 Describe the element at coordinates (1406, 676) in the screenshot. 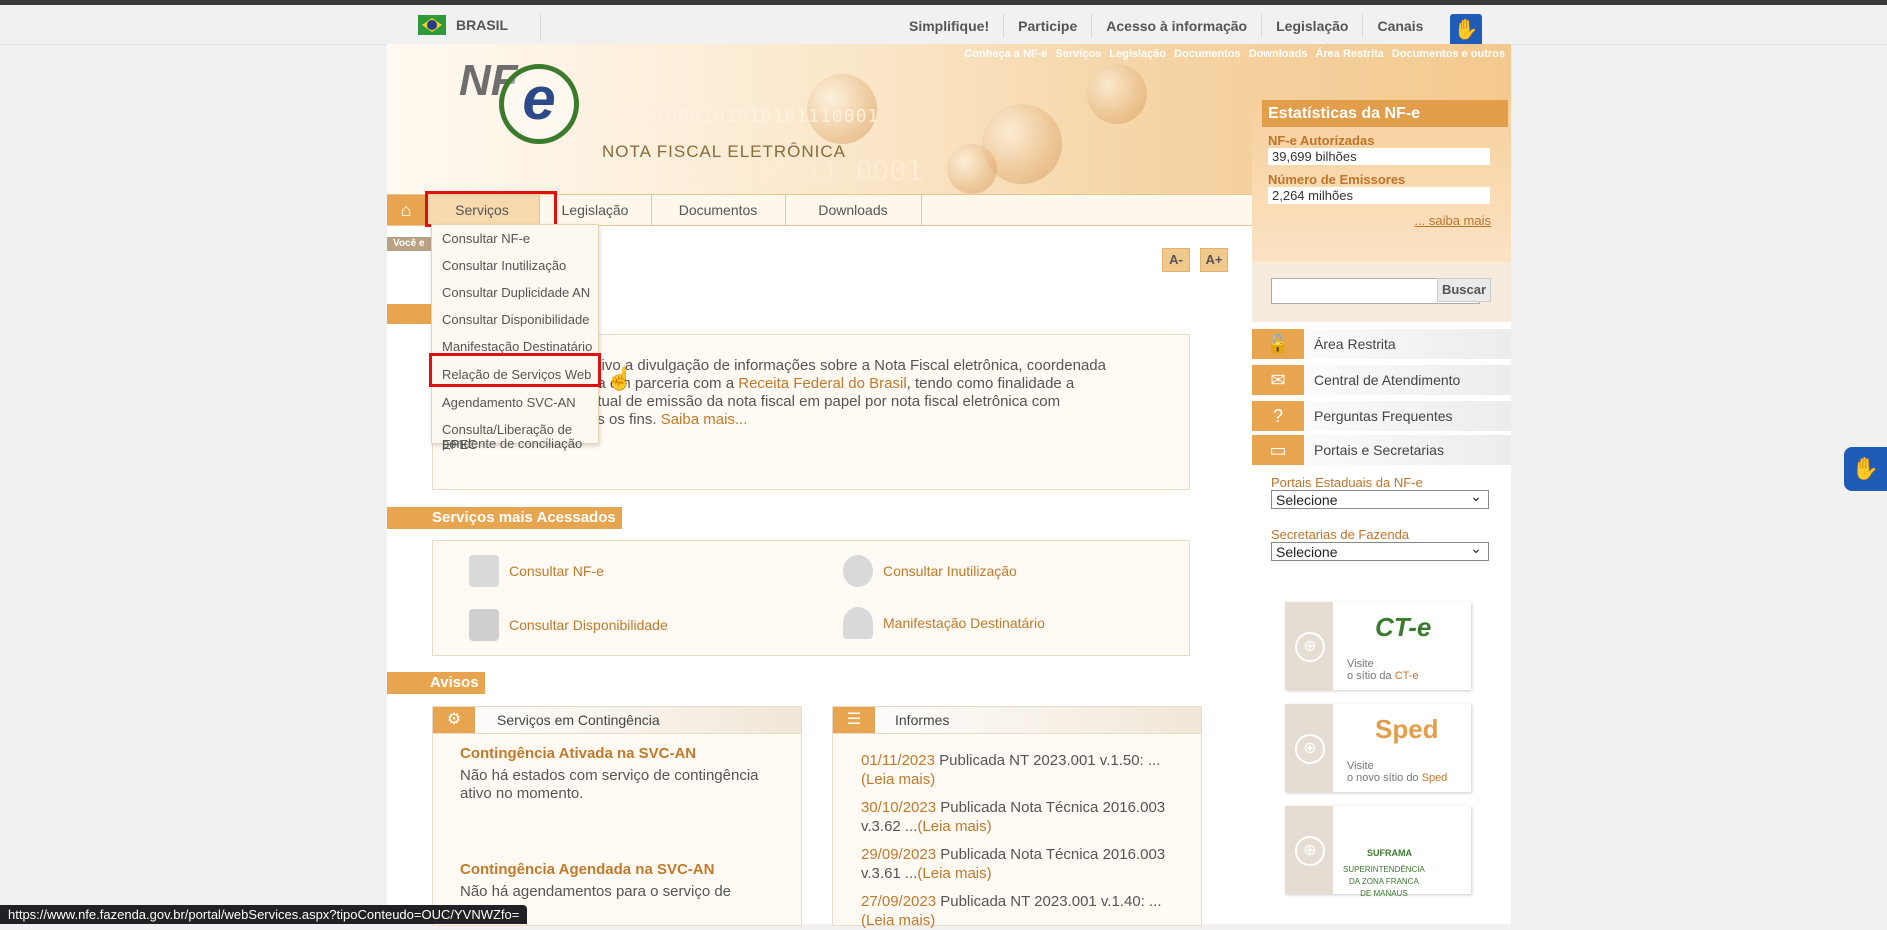

I see `banner-visit-name: CT-e` at that location.